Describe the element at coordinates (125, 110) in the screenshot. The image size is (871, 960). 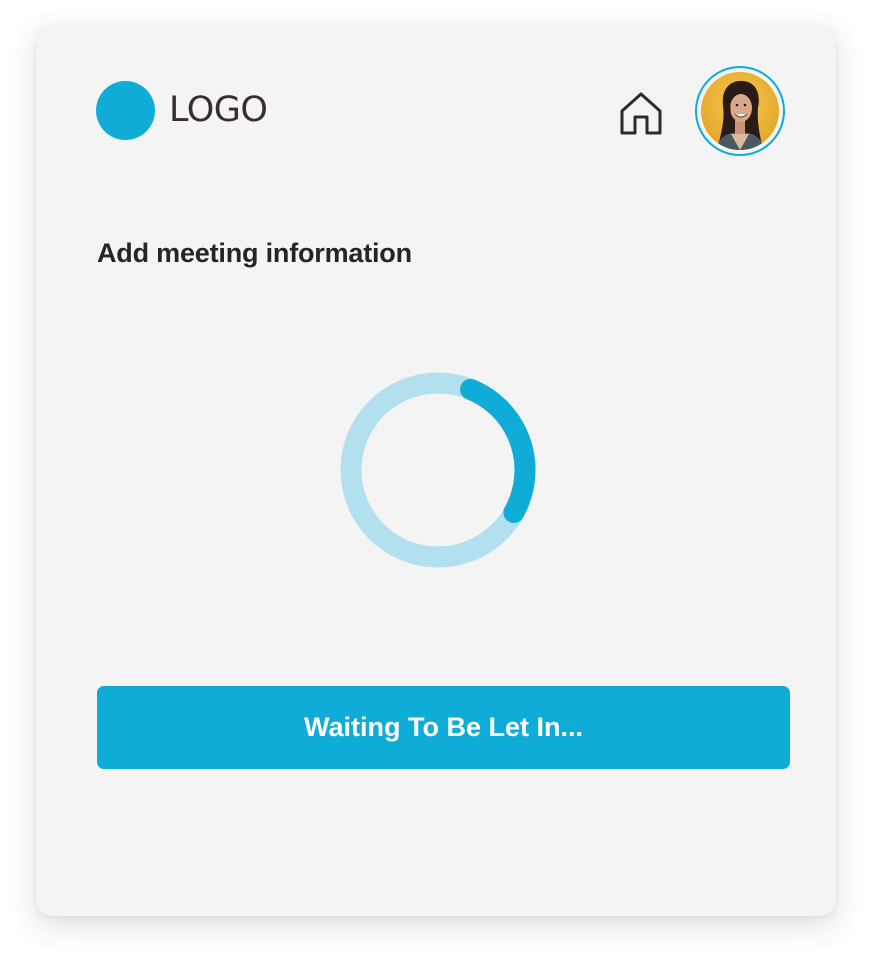
I see `logo-mark-icon` at that location.